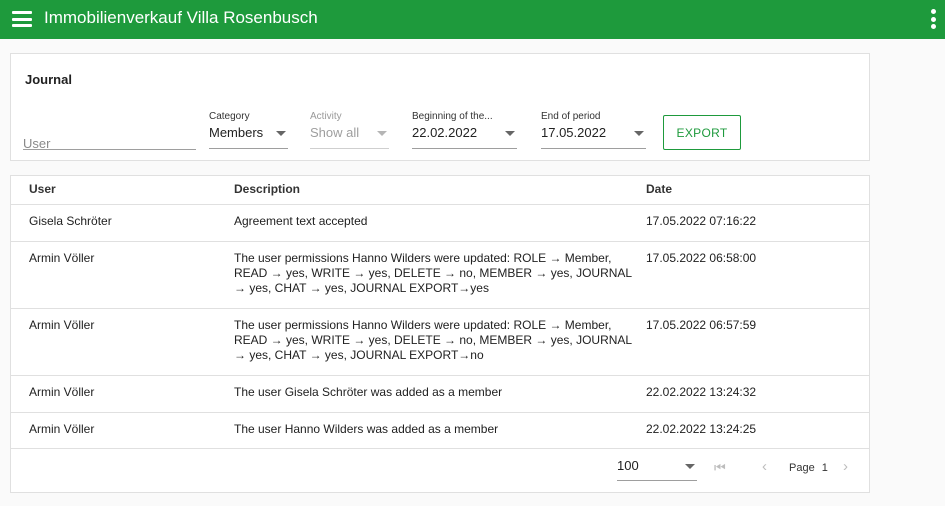 The image size is (945, 506). What do you see at coordinates (701, 429) in the screenshot?
I see `row-date: 22.02.2022 13:24:25` at bounding box center [701, 429].